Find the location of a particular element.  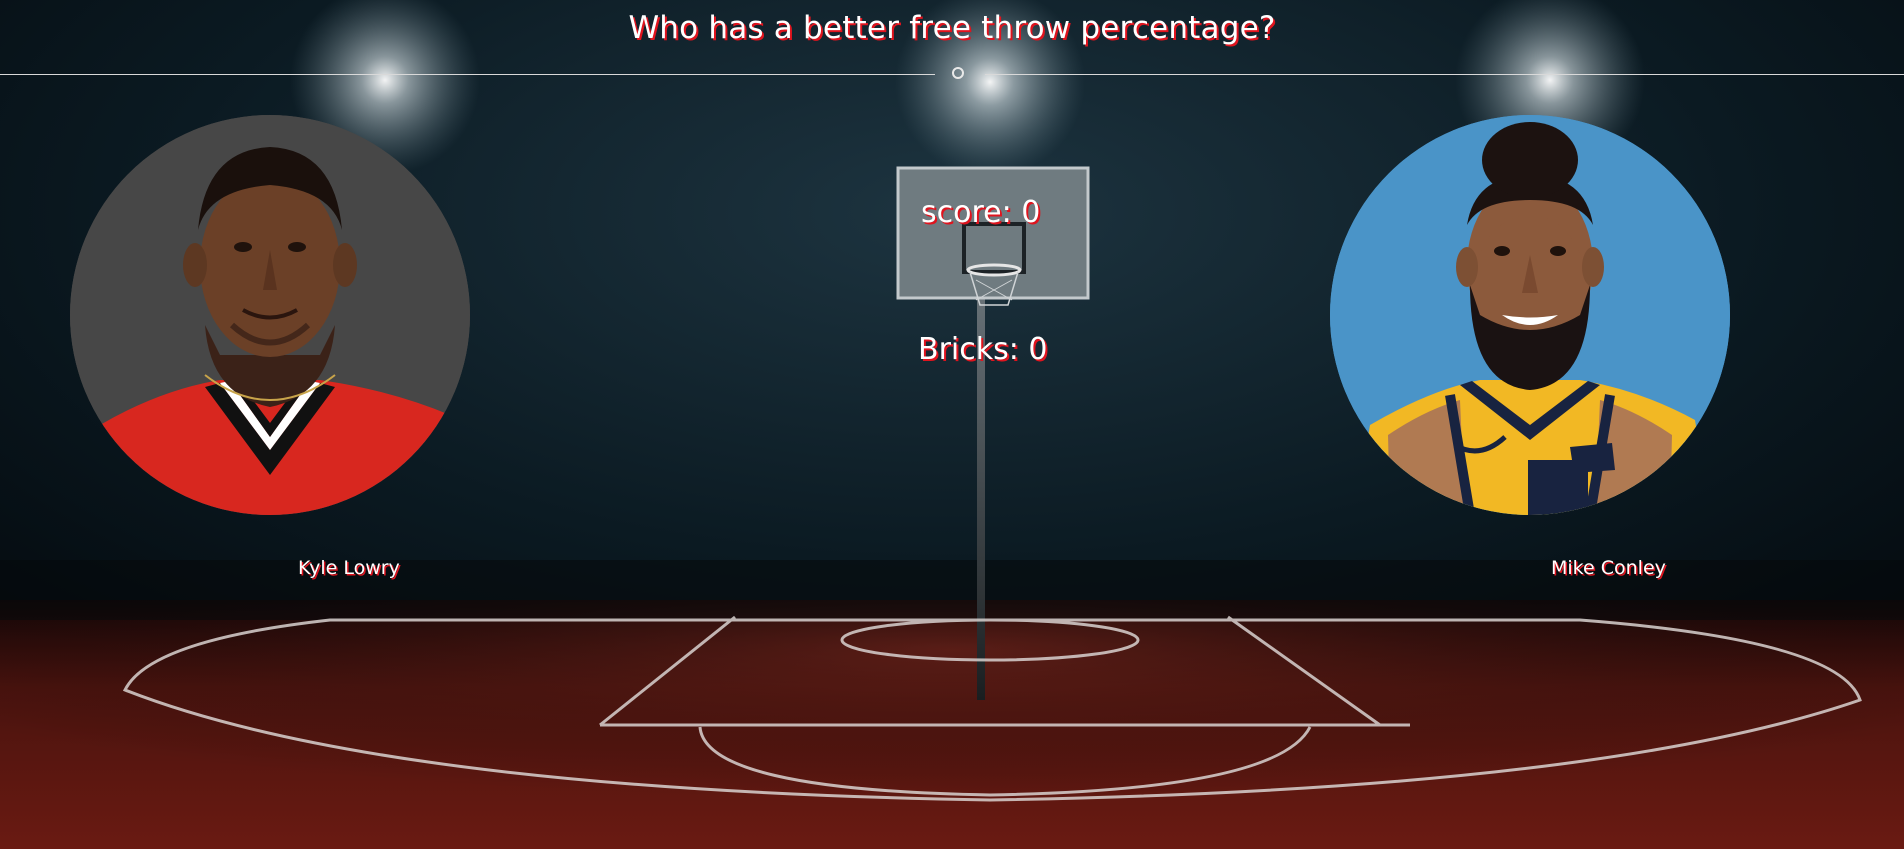

player-portrait-kyle-lowry is located at coordinates (270, 315).